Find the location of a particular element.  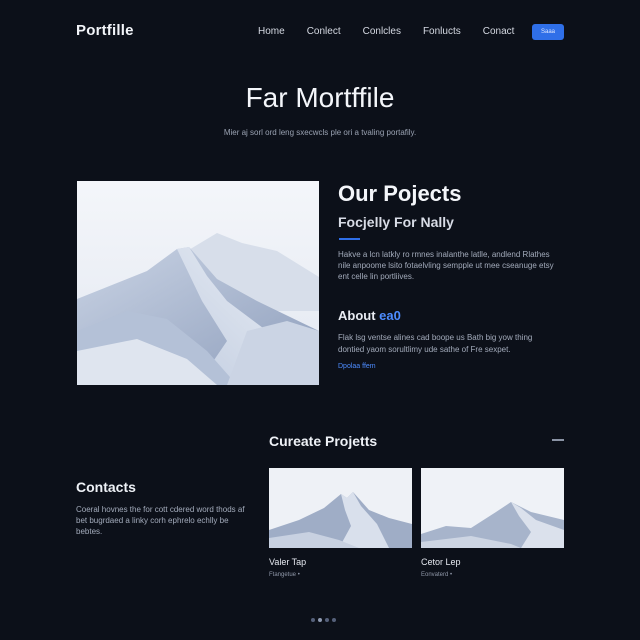

projects-subtitle: Focjelly For Nally is located at coordinates (396, 222).